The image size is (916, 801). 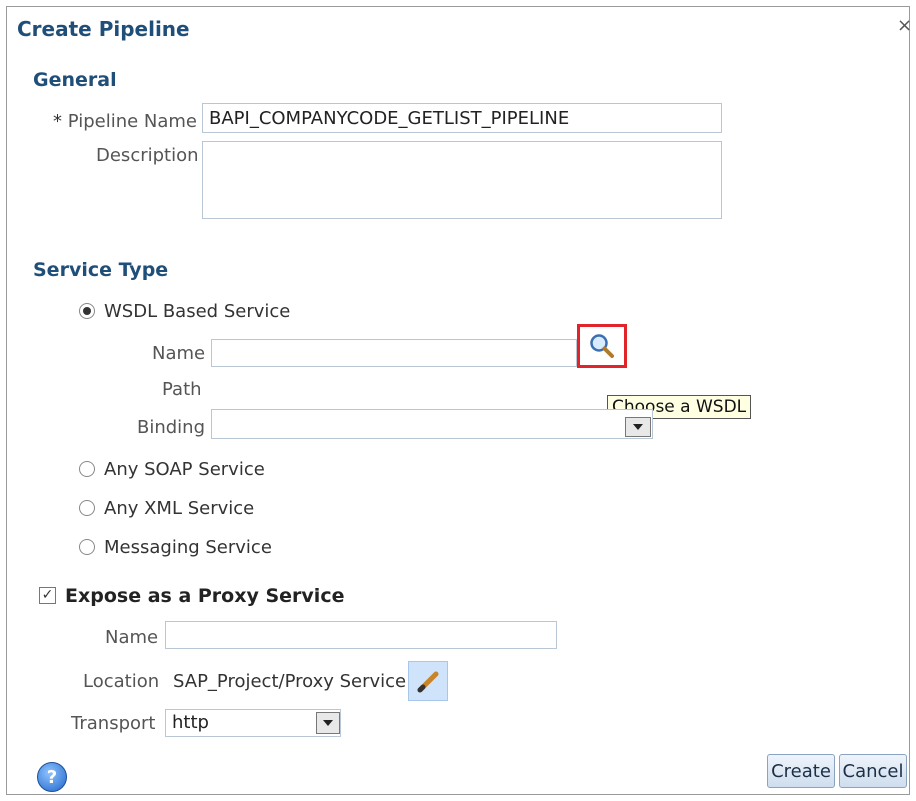 I want to click on description-textarea, so click(x=462, y=180).